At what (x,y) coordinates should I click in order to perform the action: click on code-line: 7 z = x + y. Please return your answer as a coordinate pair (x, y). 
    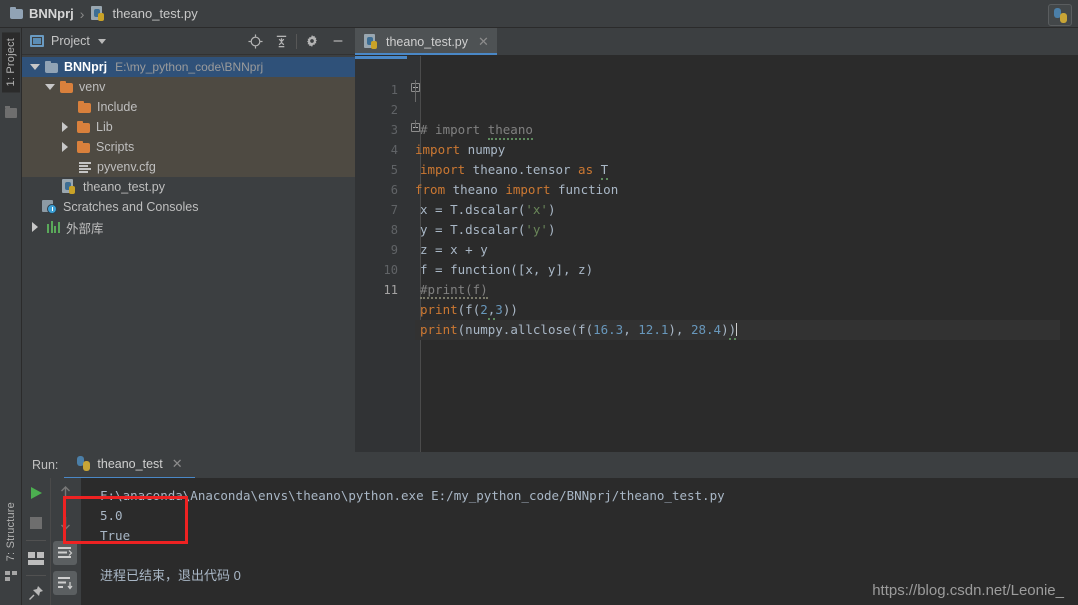
    Looking at the image, I should click on (716, 218).